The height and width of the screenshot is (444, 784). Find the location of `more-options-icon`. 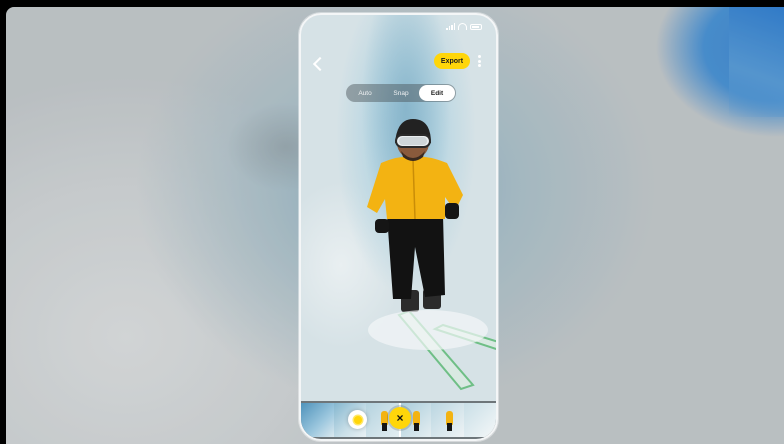

more-options-icon is located at coordinates (479, 61).